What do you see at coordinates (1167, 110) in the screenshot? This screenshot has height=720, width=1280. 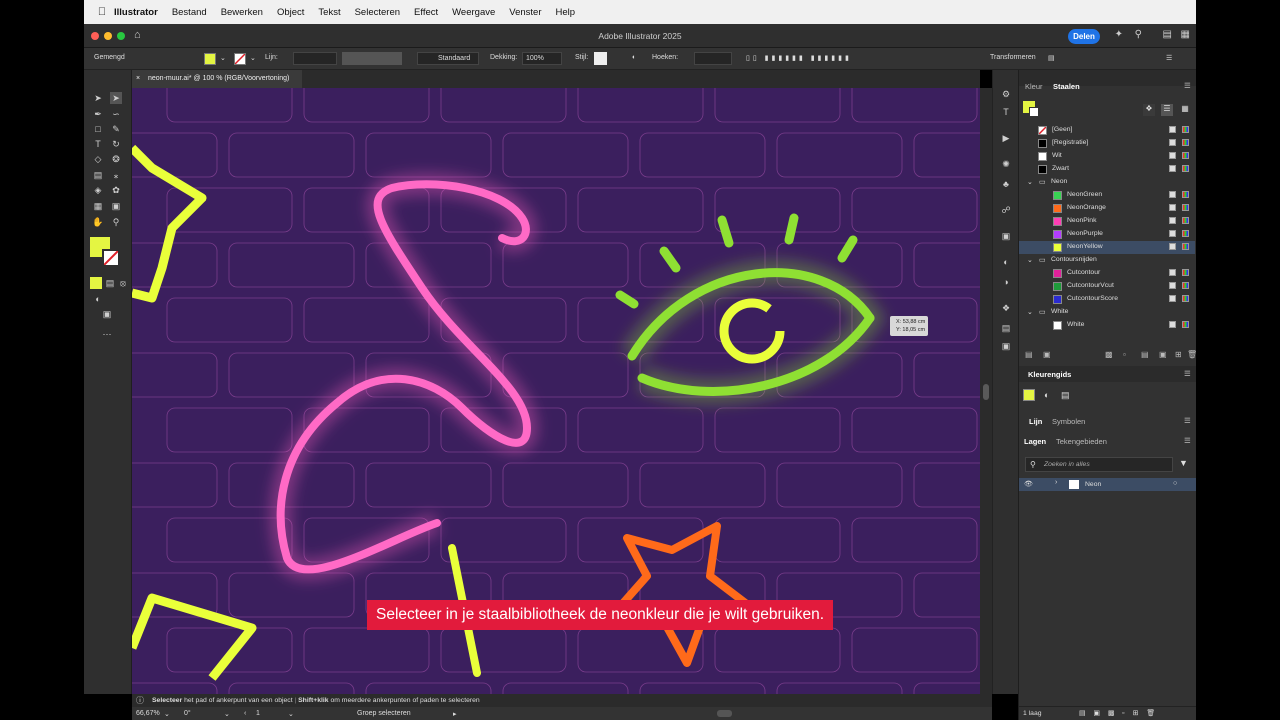 I see `list-view-icon: ☰` at bounding box center [1167, 110].